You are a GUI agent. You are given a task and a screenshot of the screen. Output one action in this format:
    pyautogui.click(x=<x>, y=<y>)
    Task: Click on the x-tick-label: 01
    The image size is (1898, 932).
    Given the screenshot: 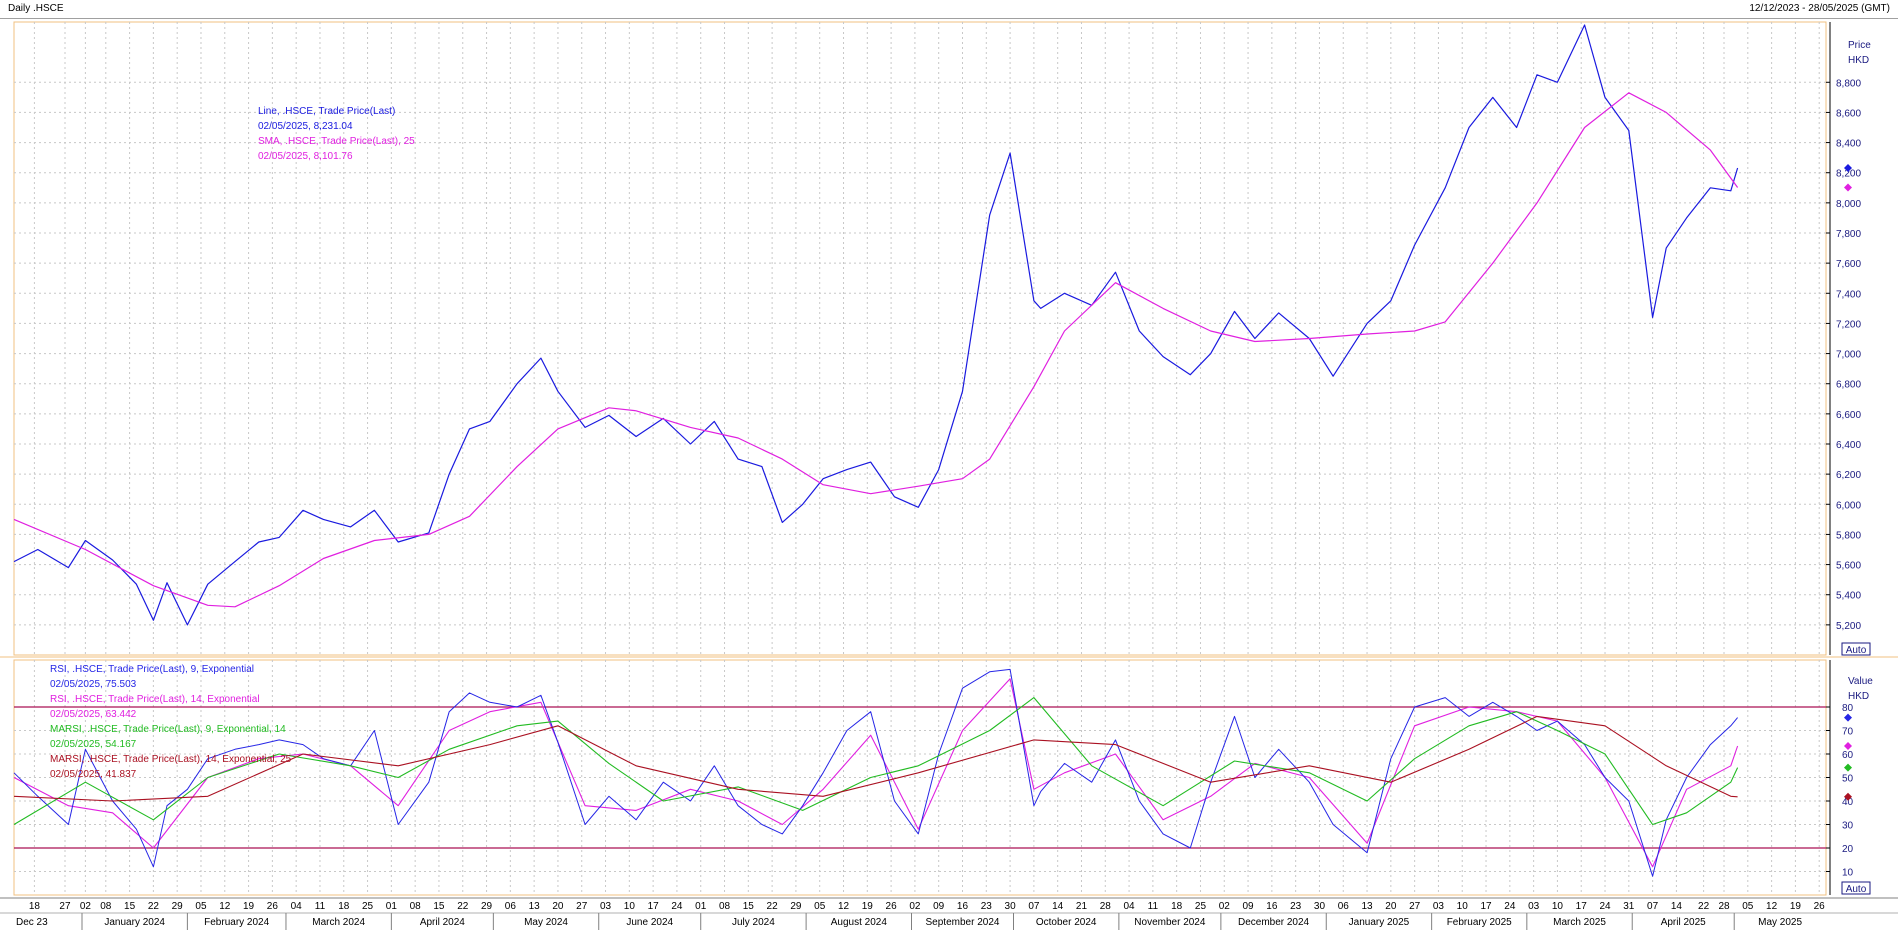 What is the action you would take?
    pyautogui.click(x=701, y=906)
    